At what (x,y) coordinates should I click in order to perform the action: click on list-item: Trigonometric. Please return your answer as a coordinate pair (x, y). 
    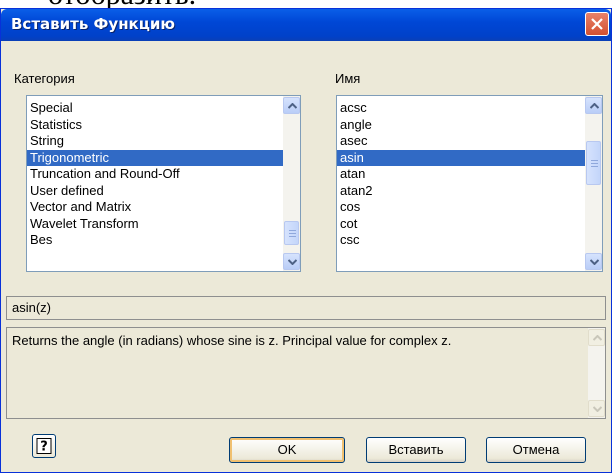
    Looking at the image, I should click on (163, 157).